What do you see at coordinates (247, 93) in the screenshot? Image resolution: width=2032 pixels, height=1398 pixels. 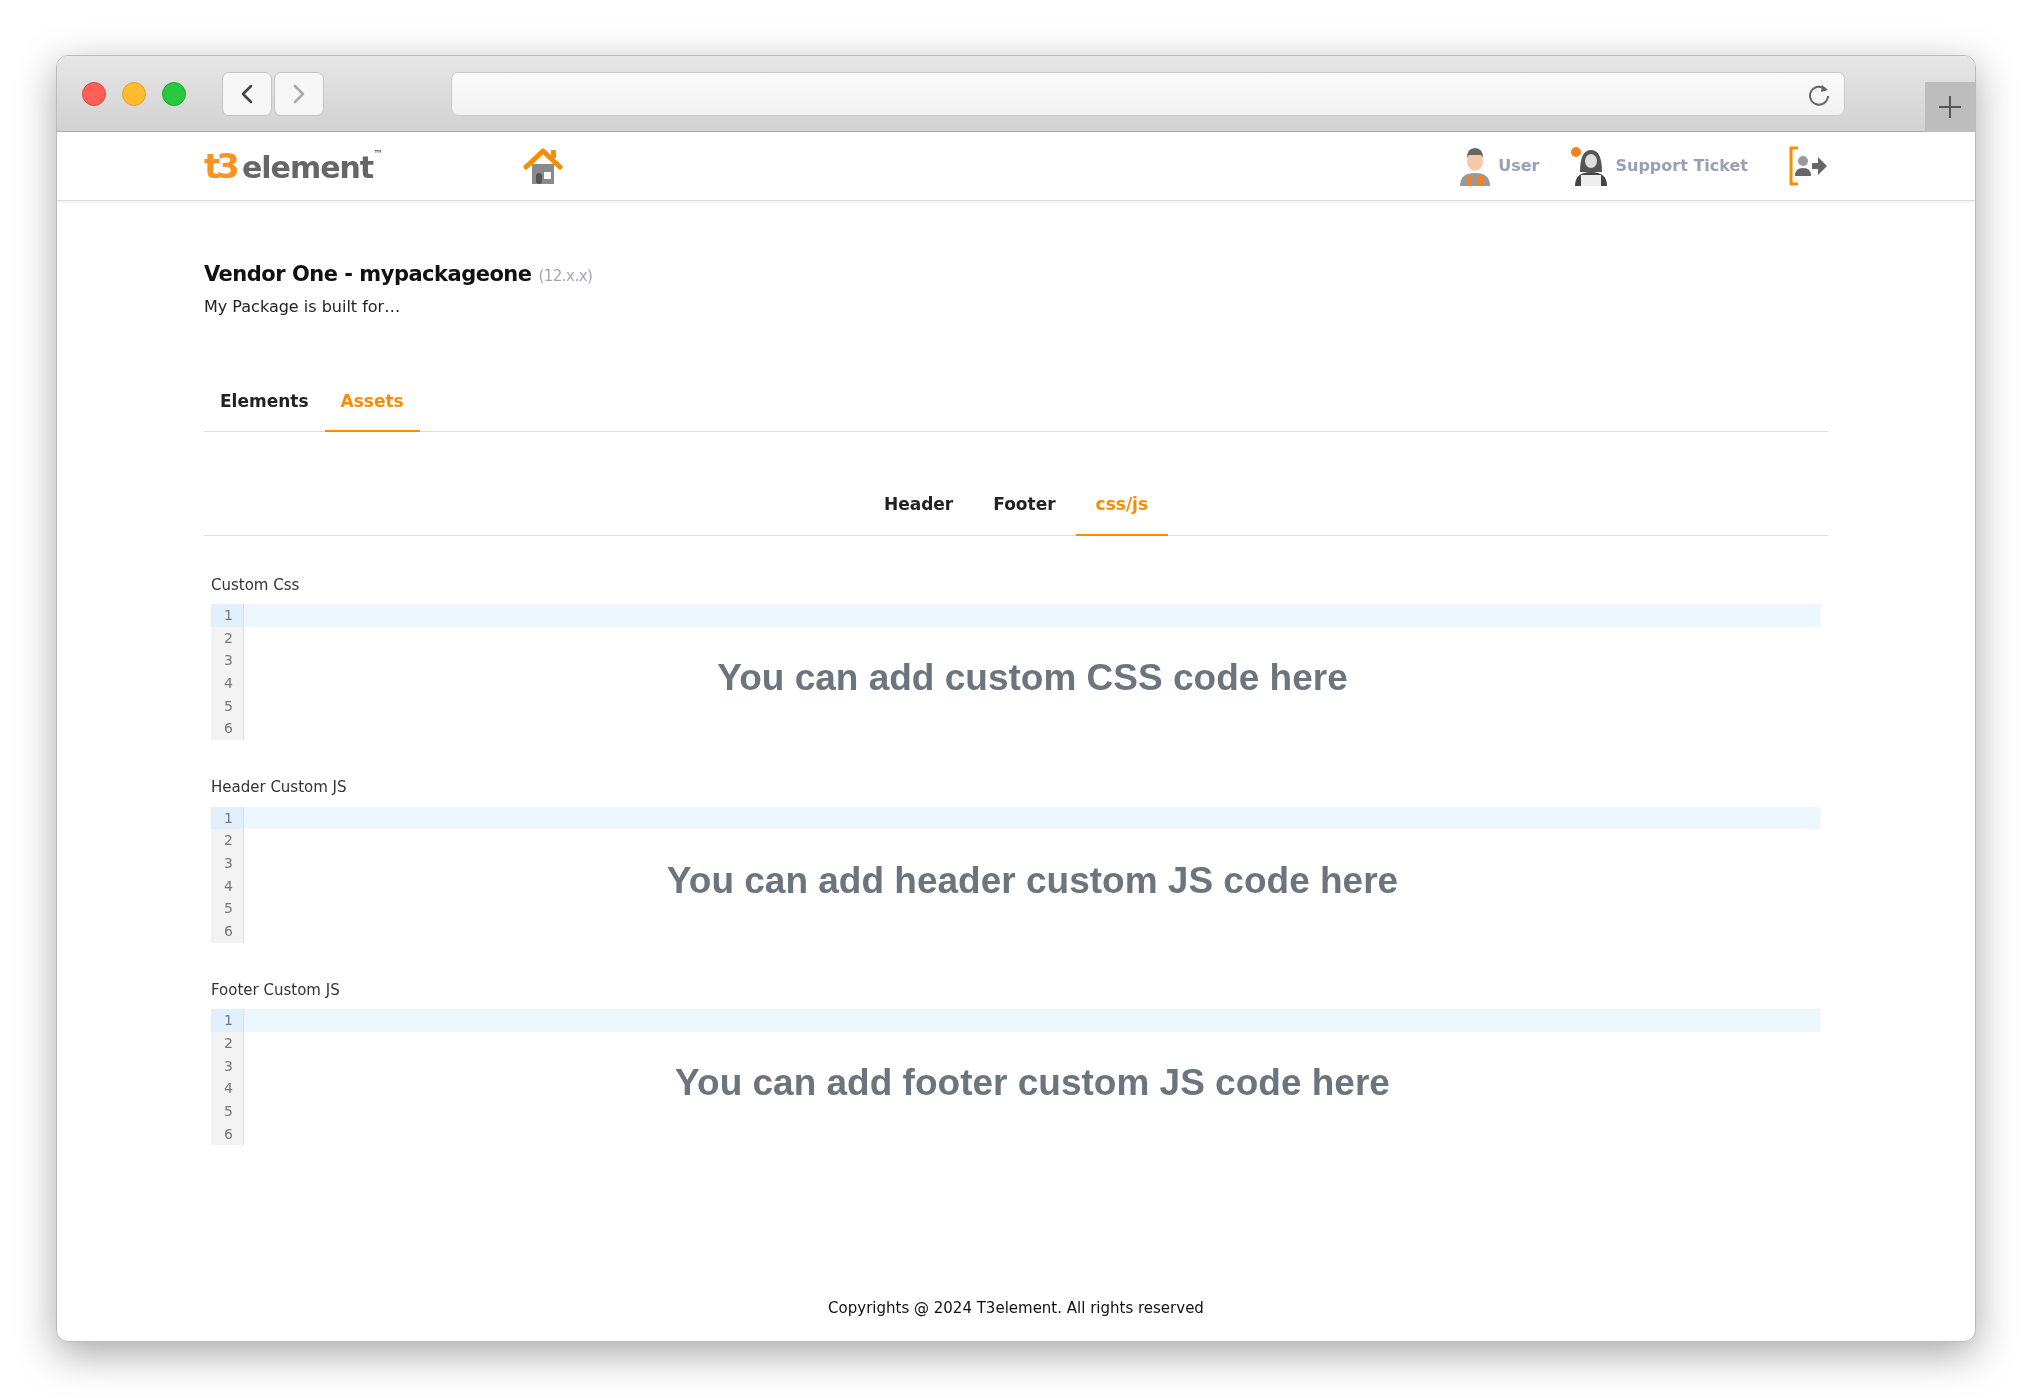 I see `back-button` at bounding box center [247, 93].